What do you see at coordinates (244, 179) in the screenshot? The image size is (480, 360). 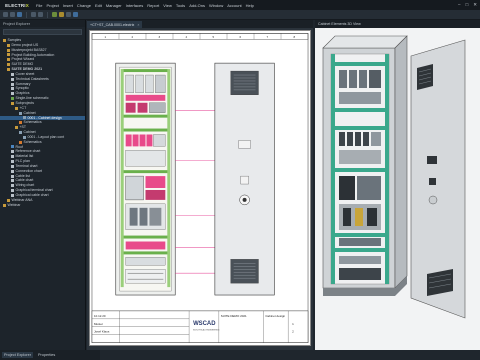 I see `cabinet-door-view` at bounding box center [244, 179].